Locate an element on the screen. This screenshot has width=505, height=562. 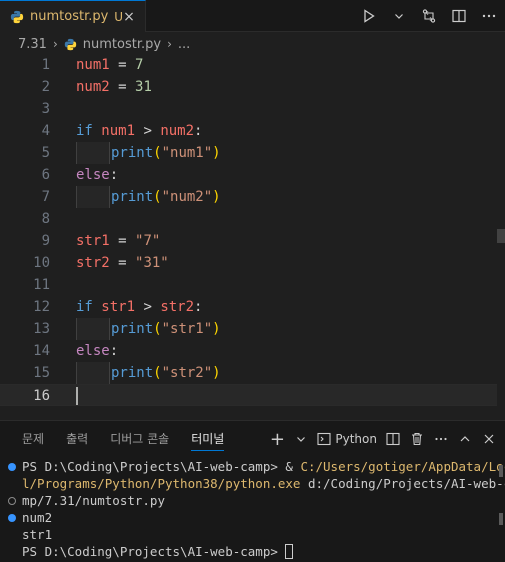
terminal-cursor is located at coordinates (289, 551).